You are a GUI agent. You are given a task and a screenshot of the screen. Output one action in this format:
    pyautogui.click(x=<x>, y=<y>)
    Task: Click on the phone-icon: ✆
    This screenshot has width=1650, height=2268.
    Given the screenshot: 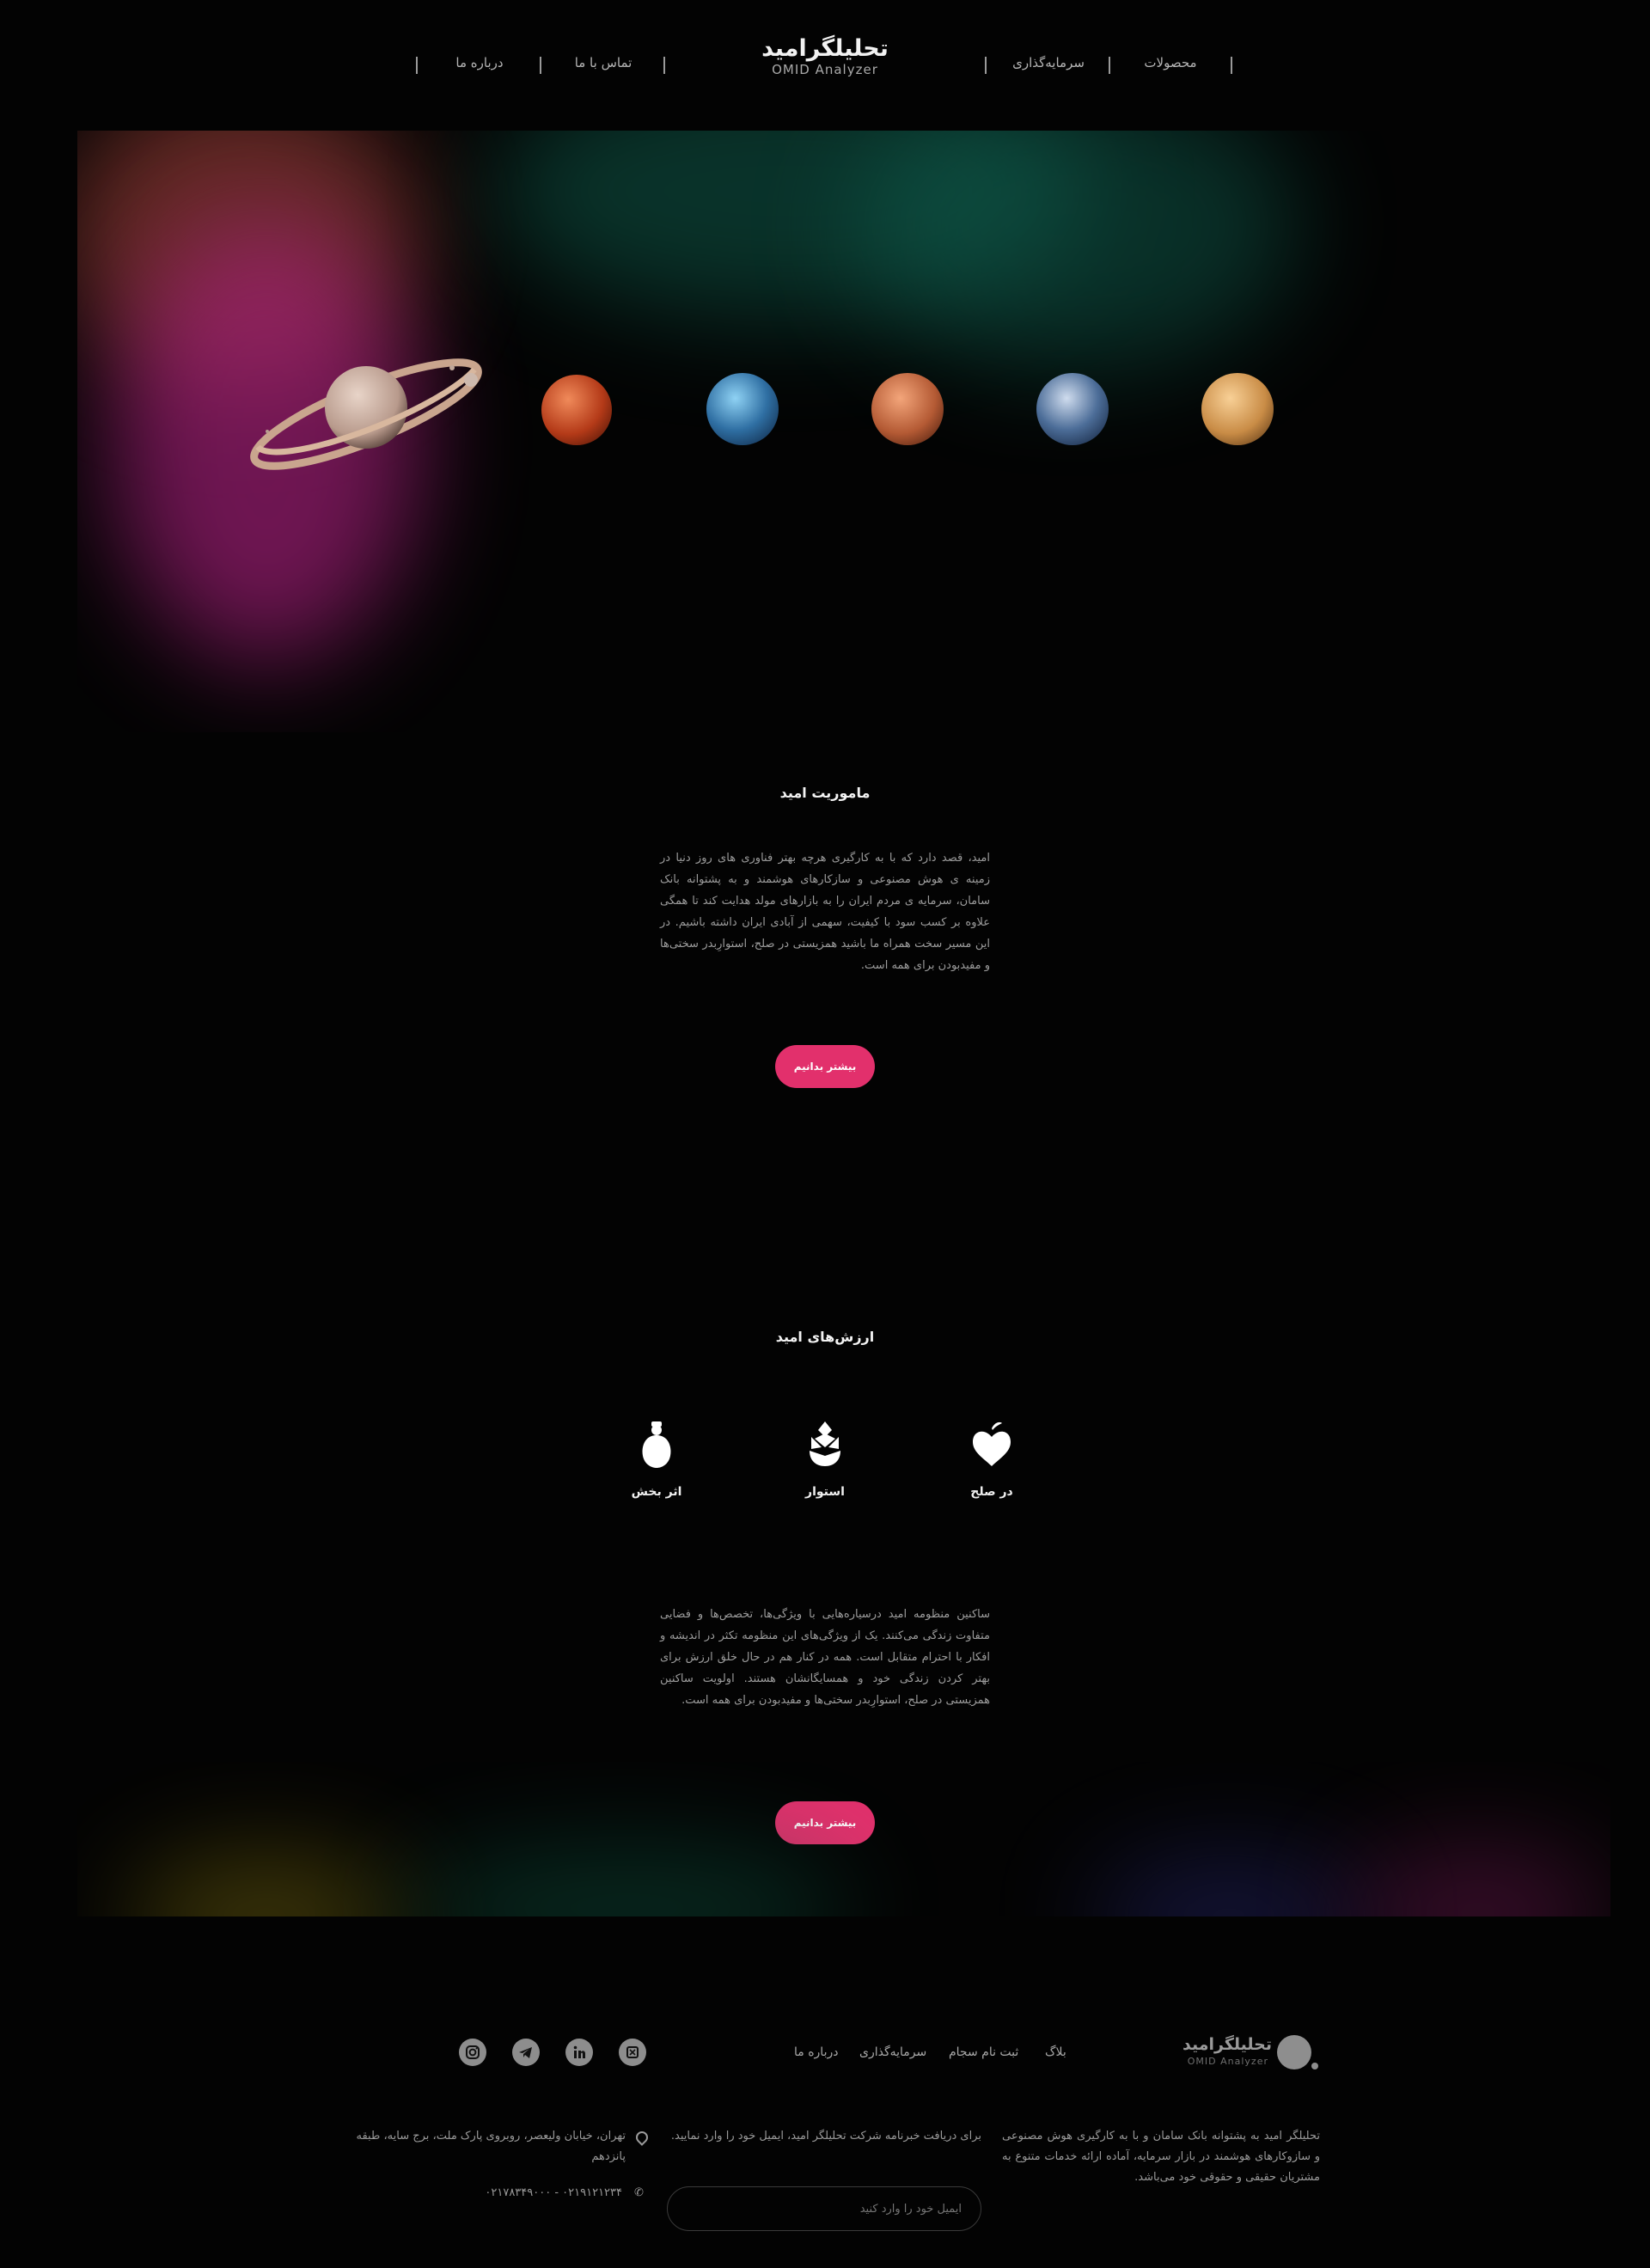 What is the action you would take?
    pyautogui.click(x=639, y=2193)
    